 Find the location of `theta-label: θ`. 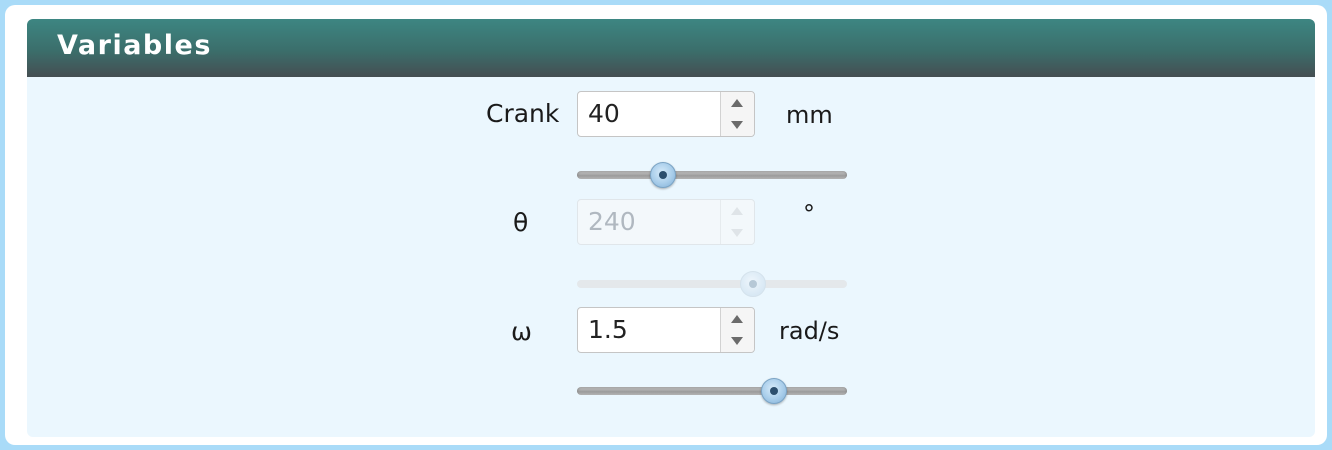

theta-label: θ is located at coordinates (521, 222).